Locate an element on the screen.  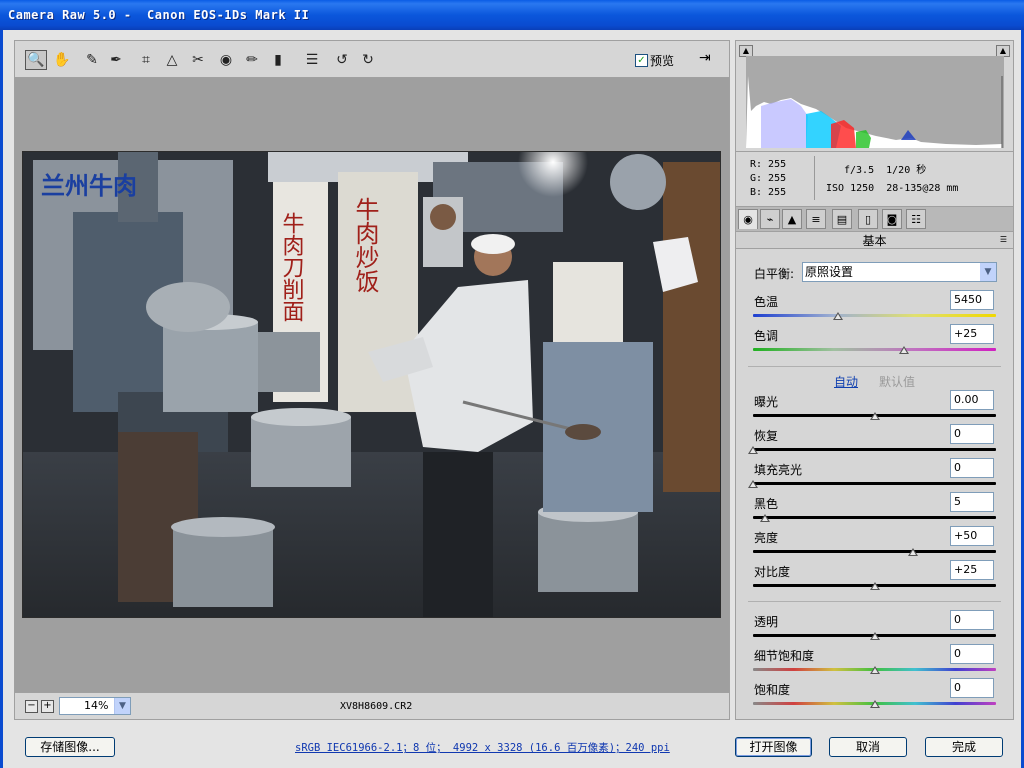
panel-tabs: ◉ ⌁ ▲ ≡ ▤ ▯ ◙ ☷ is located at coordinates (874, 219).